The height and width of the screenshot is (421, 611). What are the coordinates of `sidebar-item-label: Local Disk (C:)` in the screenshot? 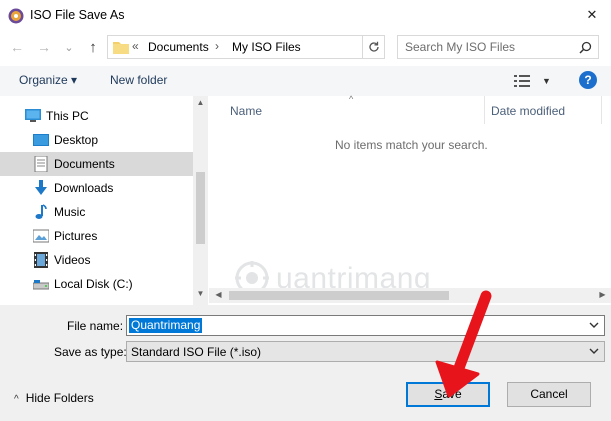 It's located at (93, 284).